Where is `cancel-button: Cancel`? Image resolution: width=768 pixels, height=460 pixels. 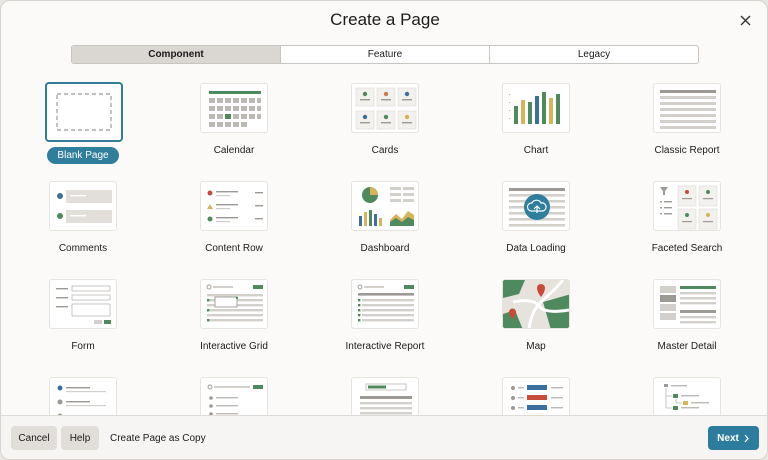
cancel-button: Cancel is located at coordinates (34, 438).